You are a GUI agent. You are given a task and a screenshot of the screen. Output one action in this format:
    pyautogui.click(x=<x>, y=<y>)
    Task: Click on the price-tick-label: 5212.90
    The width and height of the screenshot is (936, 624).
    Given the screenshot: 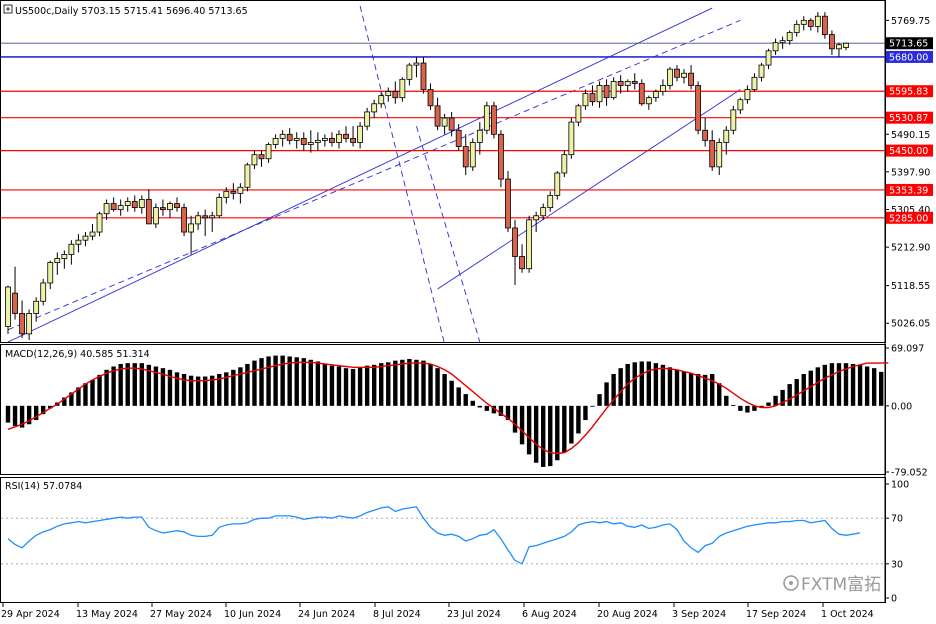 What is the action you would take?
    pyautogui.click(x=910, y=248)
    